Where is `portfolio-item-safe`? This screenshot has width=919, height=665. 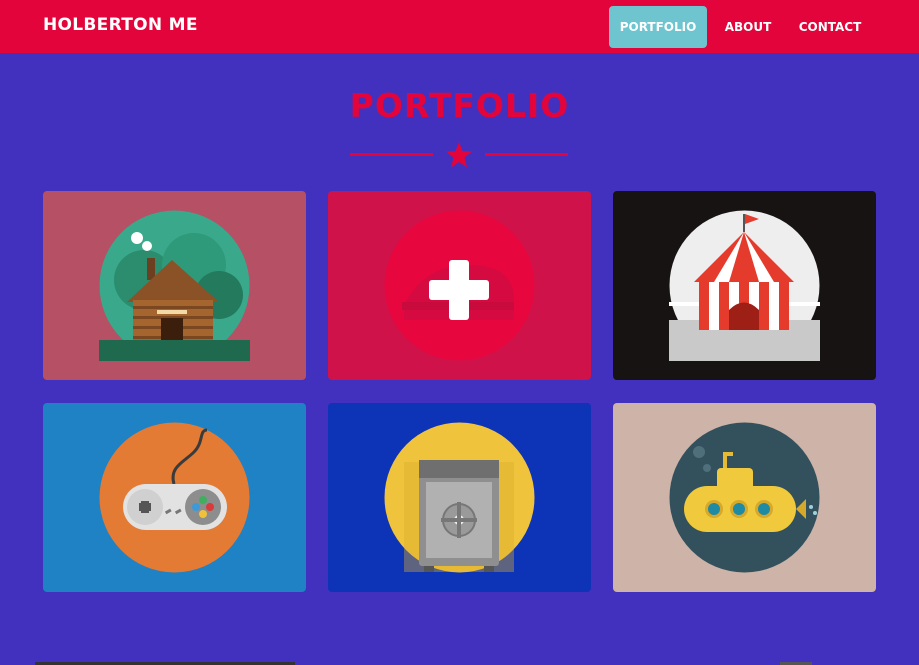
portfolio-item-safe is located at coordinates (459, 497).